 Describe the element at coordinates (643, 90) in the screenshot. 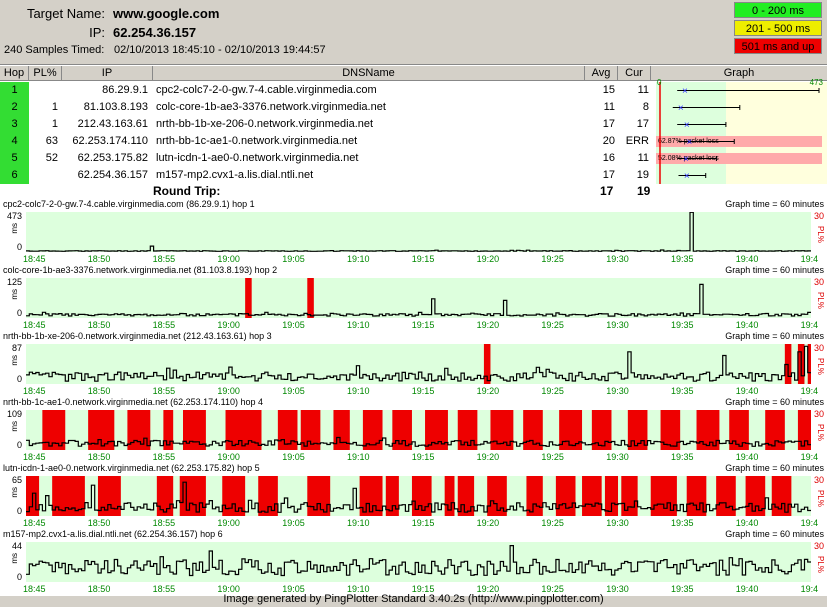

I see `current-latency: 11` at that location.